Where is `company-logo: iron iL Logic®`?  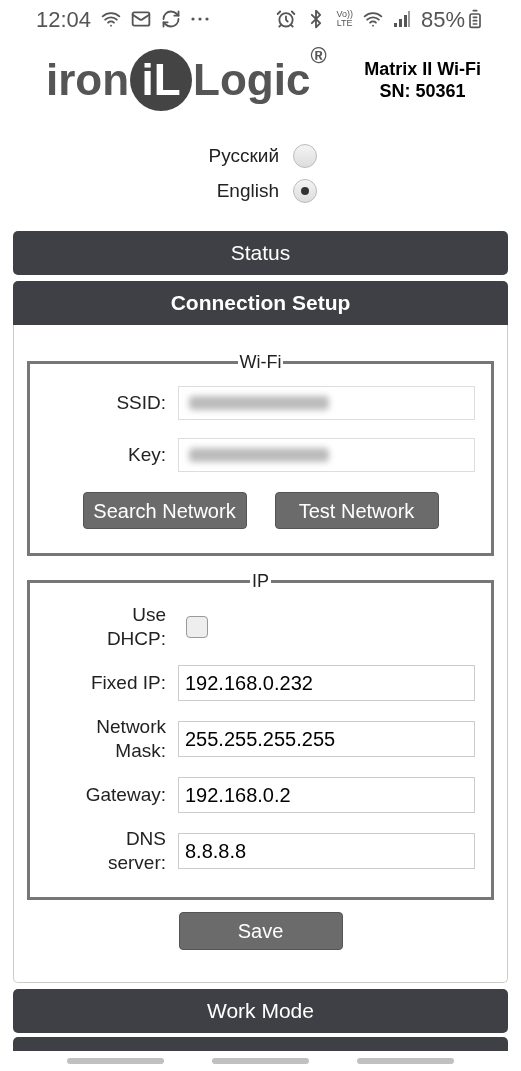 company-logo: iron iL Logic® is located at coordinates (186, 80).